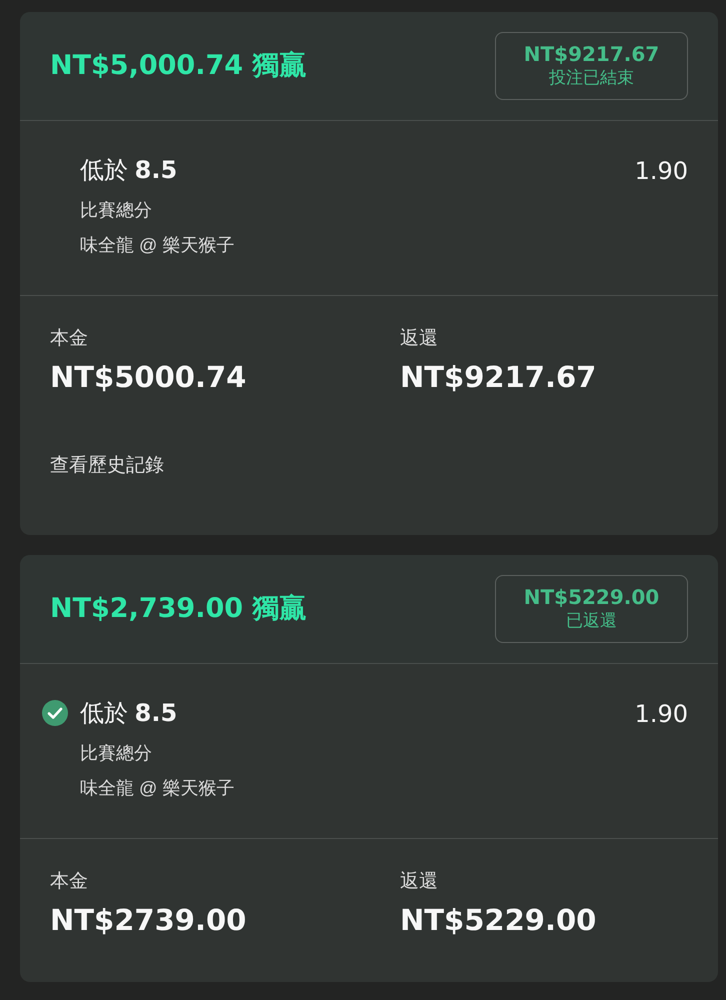  I want to click on returns-value: NT$9217.67, so click(498, 377).